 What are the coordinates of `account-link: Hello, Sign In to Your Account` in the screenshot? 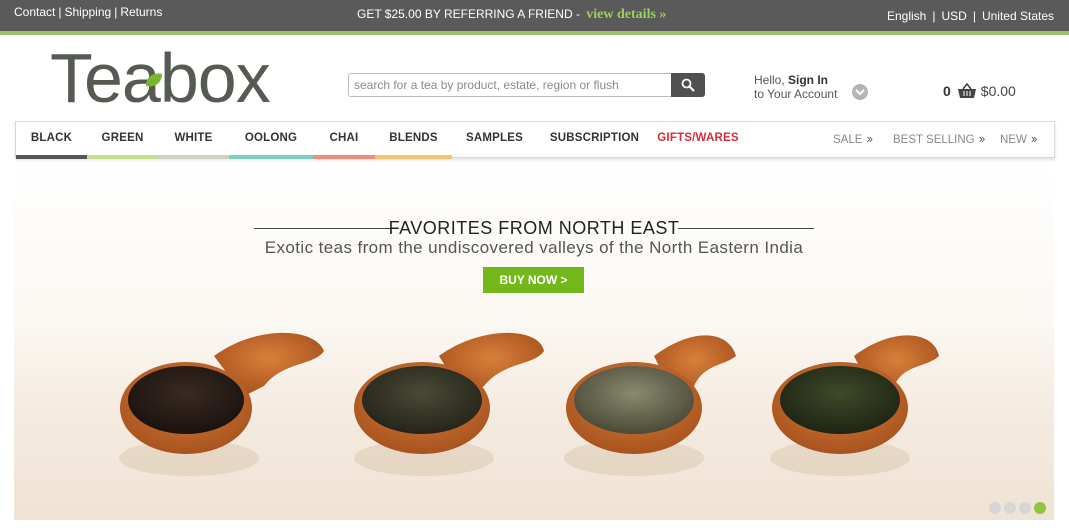 It's located at (795, 87).